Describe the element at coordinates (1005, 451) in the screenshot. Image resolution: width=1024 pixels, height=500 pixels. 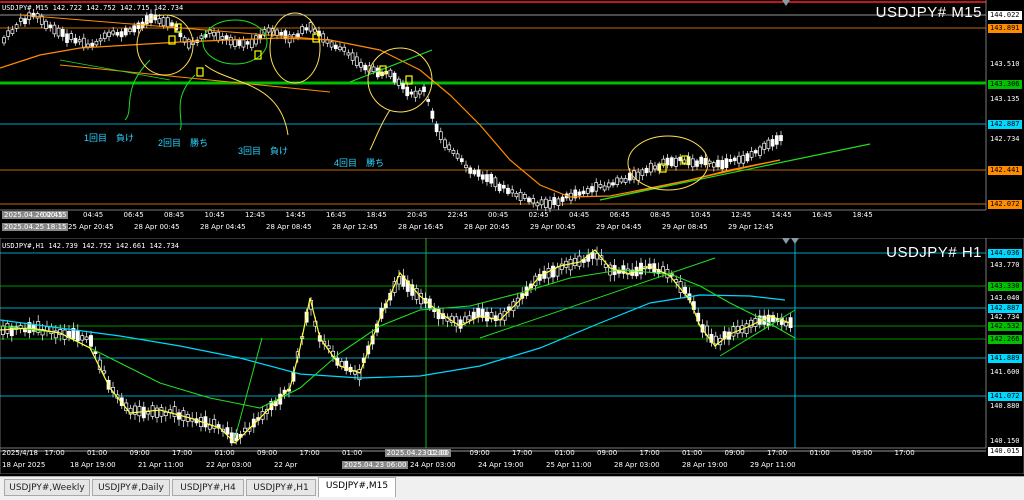
I see `price-label: 140.015` at that location.